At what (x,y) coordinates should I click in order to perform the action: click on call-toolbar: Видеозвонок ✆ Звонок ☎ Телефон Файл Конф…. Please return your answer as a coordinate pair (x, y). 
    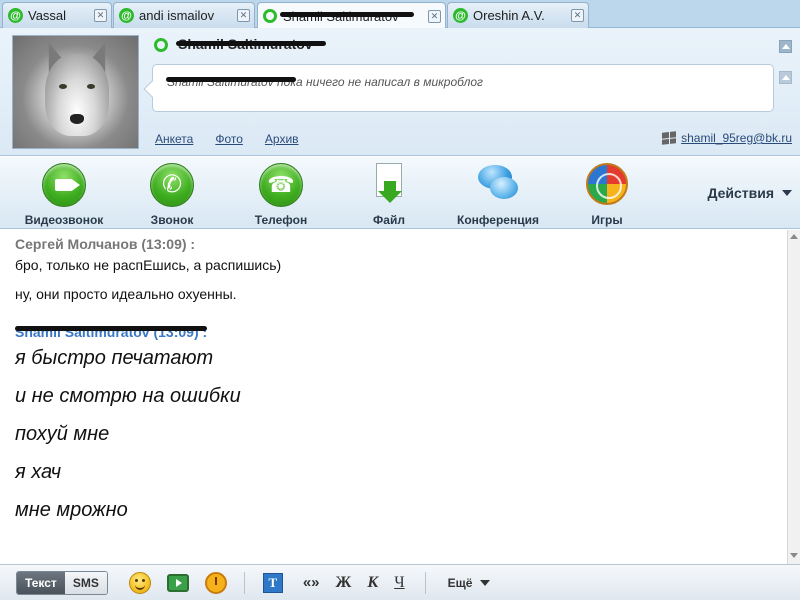
    Looking at the image, I should click on (400, 193).